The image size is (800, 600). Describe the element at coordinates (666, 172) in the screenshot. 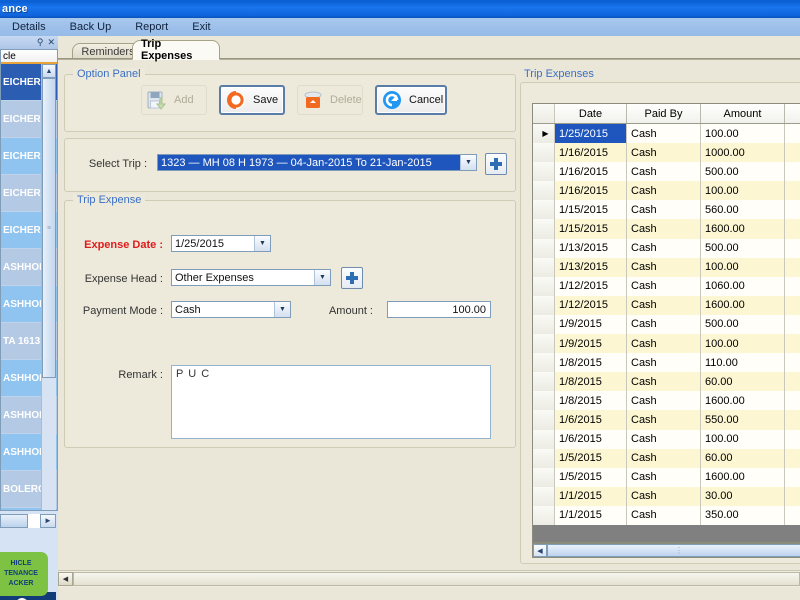

I see `table-row: 1/16/2015 Cash 500.00` at that location.